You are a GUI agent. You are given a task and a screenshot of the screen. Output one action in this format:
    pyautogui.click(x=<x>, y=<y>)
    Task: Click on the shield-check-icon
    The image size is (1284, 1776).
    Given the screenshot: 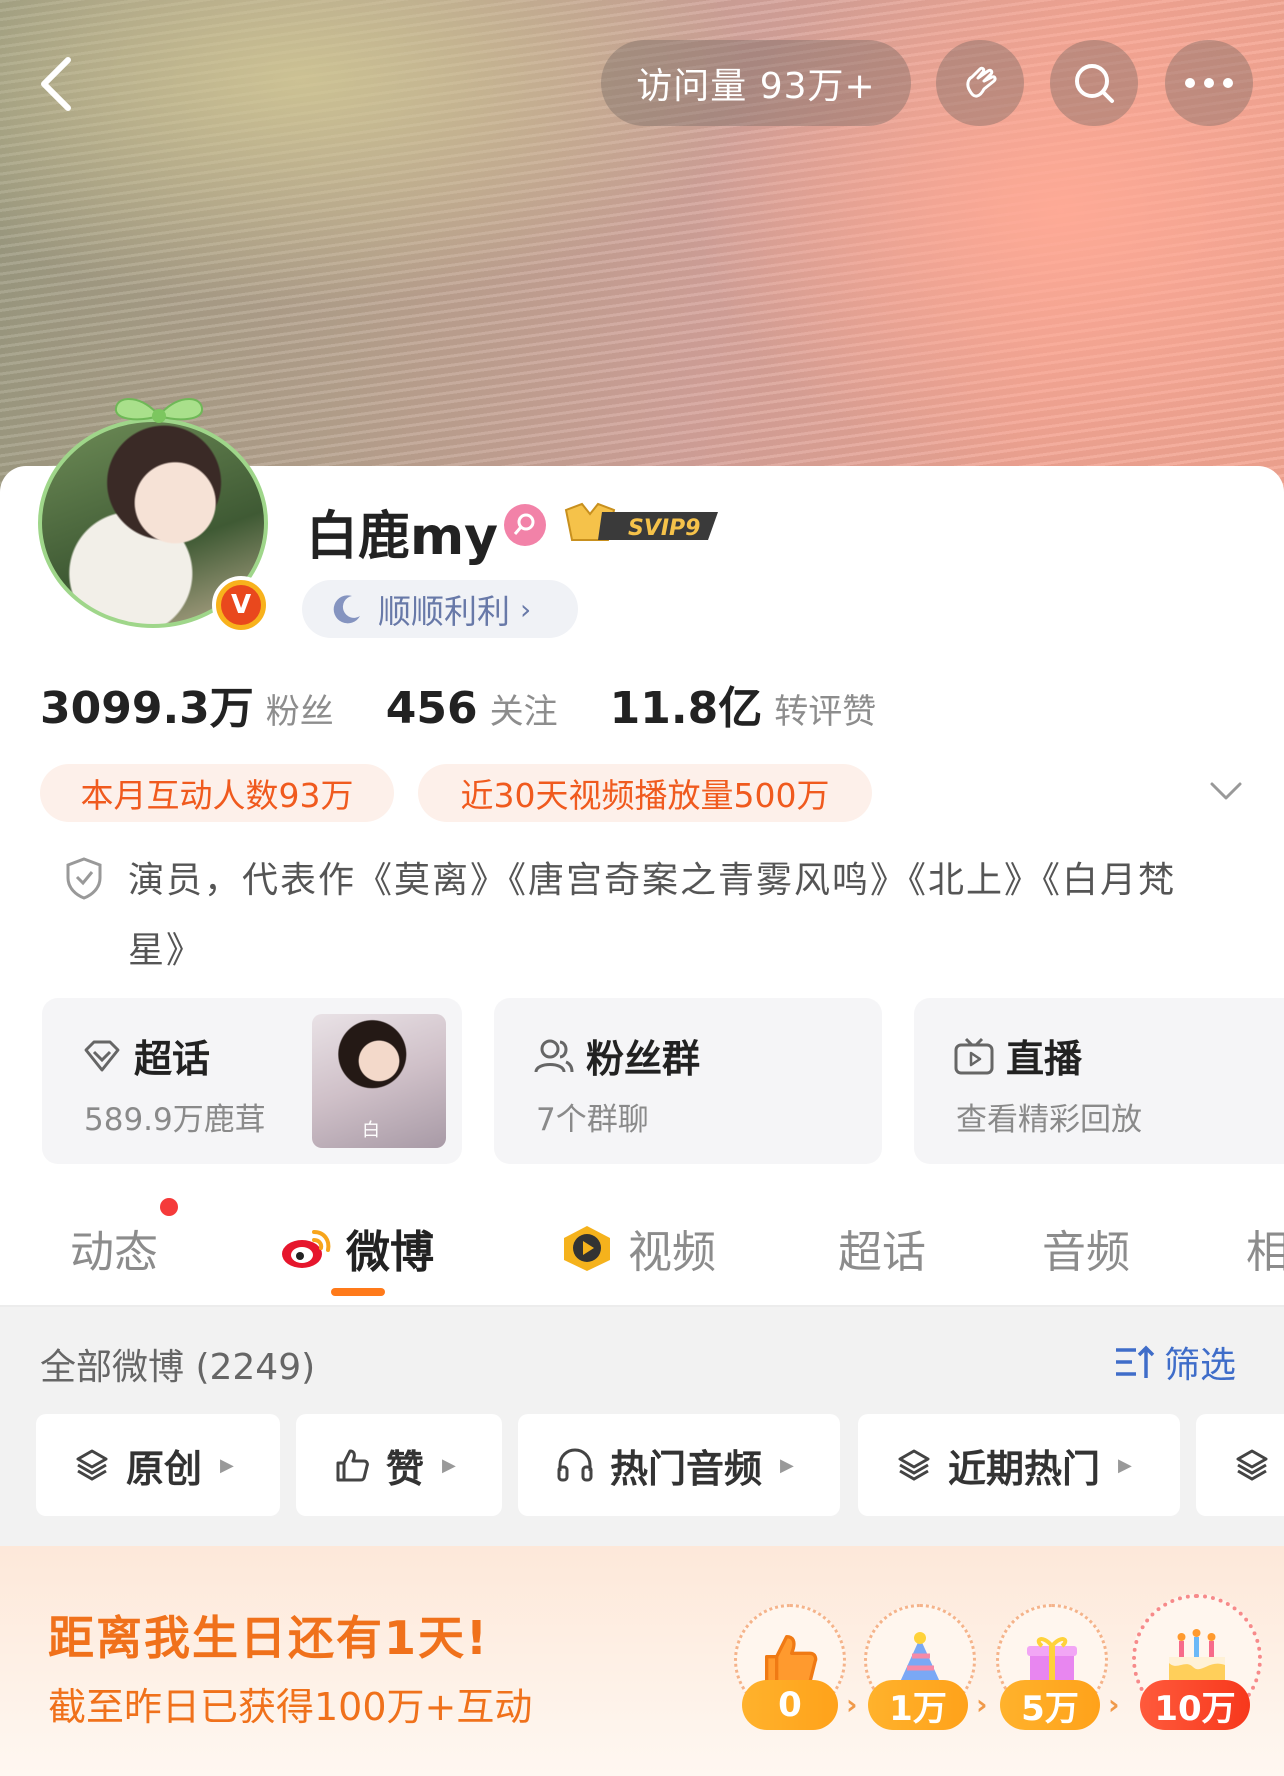 What is the action you would take?
    pyautogui.click(x=84, y=878)
    